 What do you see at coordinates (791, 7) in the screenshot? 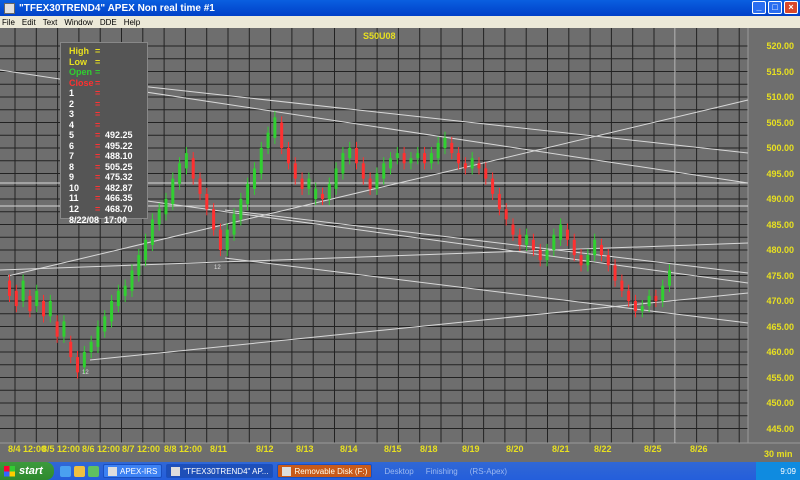
I see `close-button: ×` at bounding box center [791, 7].